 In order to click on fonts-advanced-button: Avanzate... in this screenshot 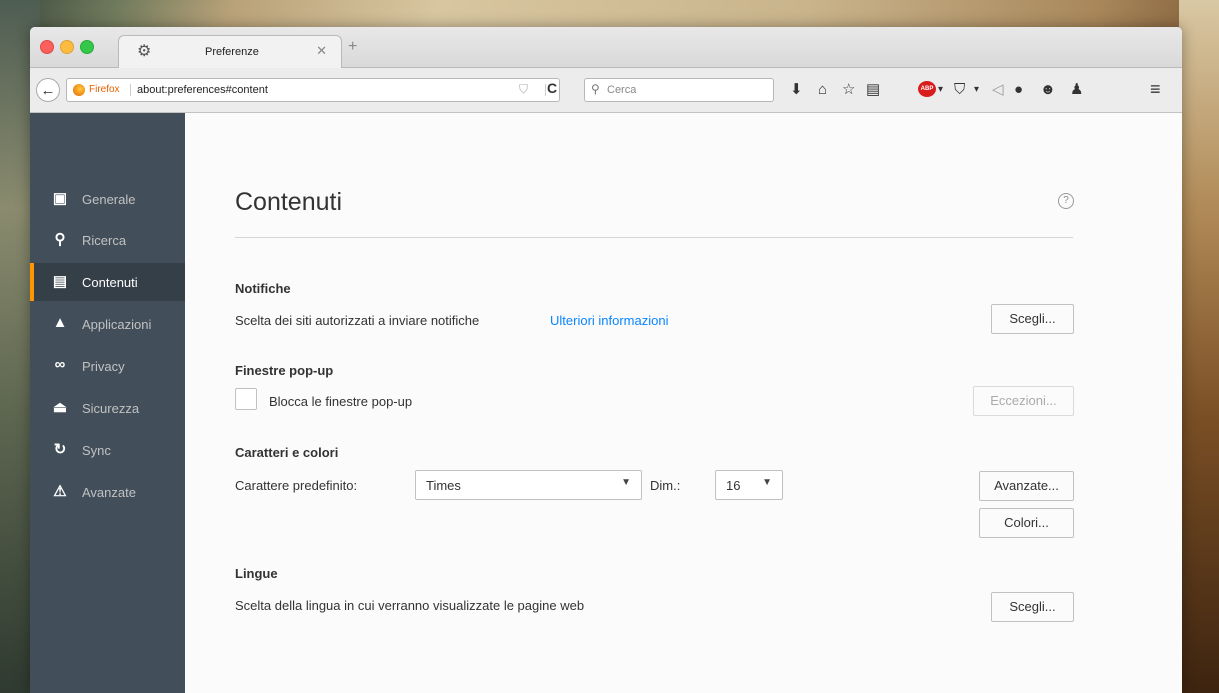, I will do `click(1026, 486)`.